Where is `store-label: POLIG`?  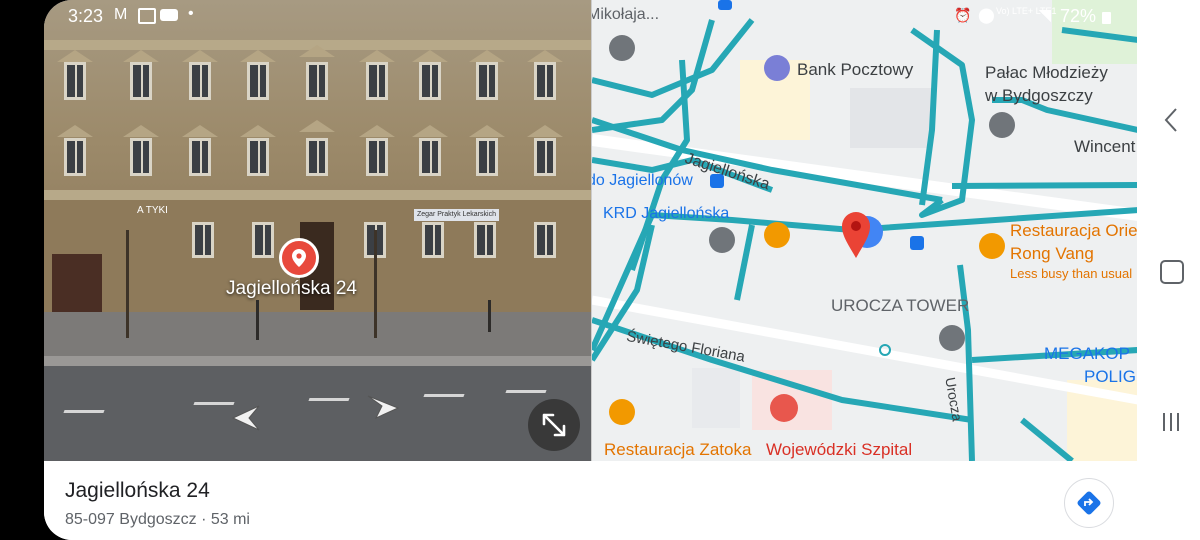 store-label: POLIG is located at coordinates (1110, 377).